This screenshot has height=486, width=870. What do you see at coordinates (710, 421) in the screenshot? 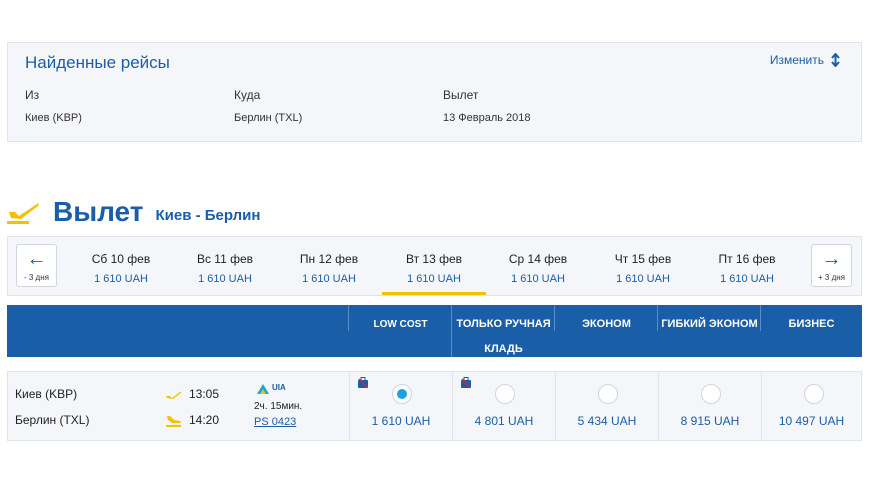
I see `fare-price: 8 915 UAH` at bounding box center [710, 421].